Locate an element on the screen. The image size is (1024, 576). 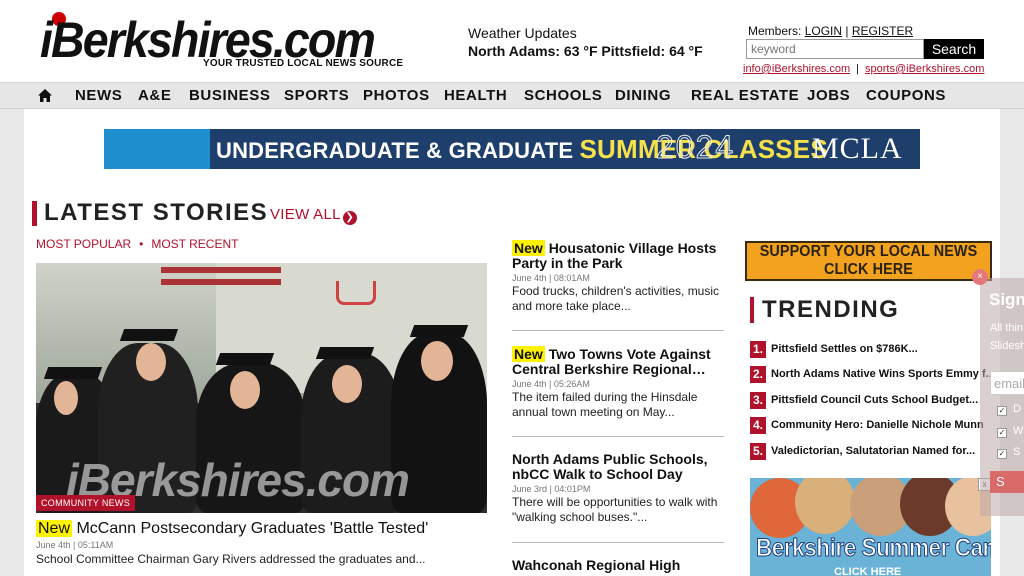
tab-most-recent: MOST RECENT is located at coordinates (194, 244).